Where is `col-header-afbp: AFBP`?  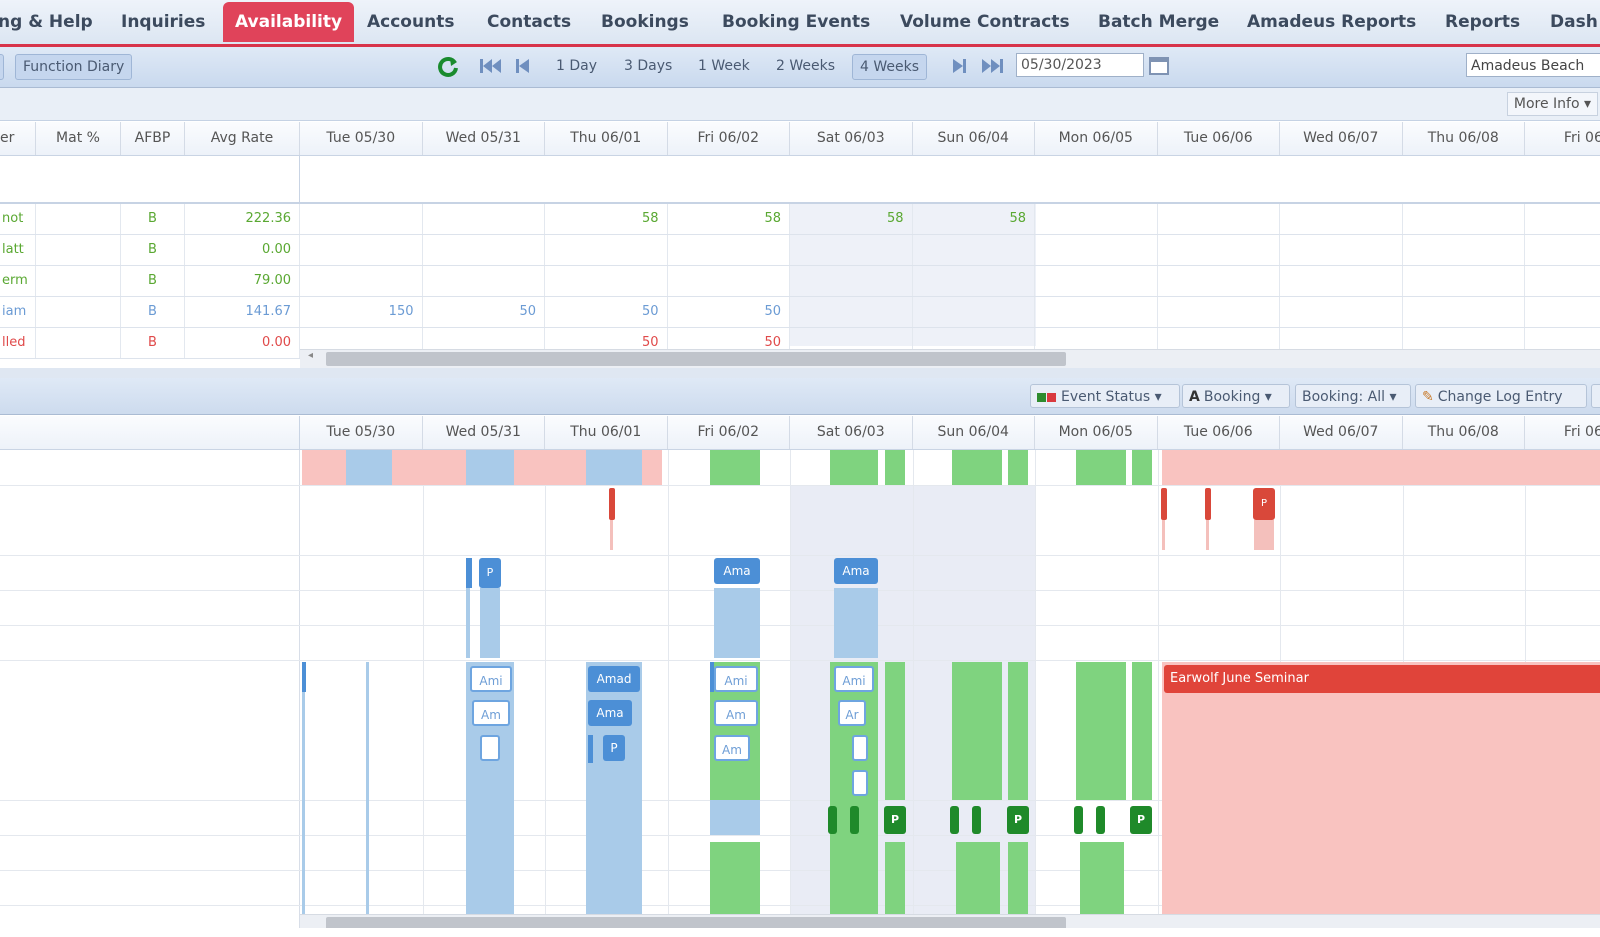 col-header-afbp: AFBP is located at coordinates (153, 138).